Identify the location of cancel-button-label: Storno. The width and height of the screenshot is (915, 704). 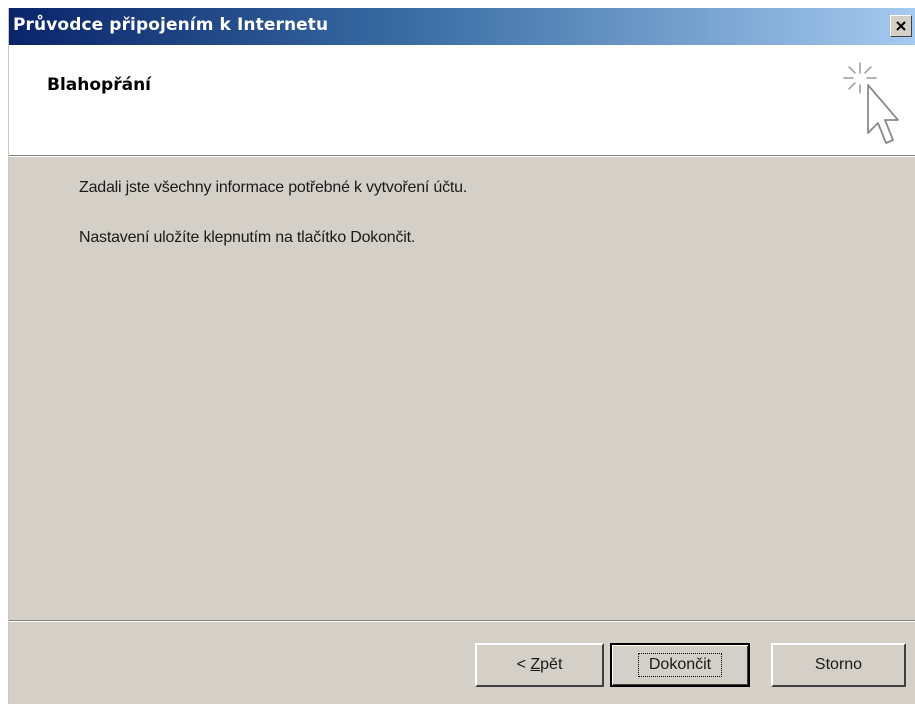
(838, 664).